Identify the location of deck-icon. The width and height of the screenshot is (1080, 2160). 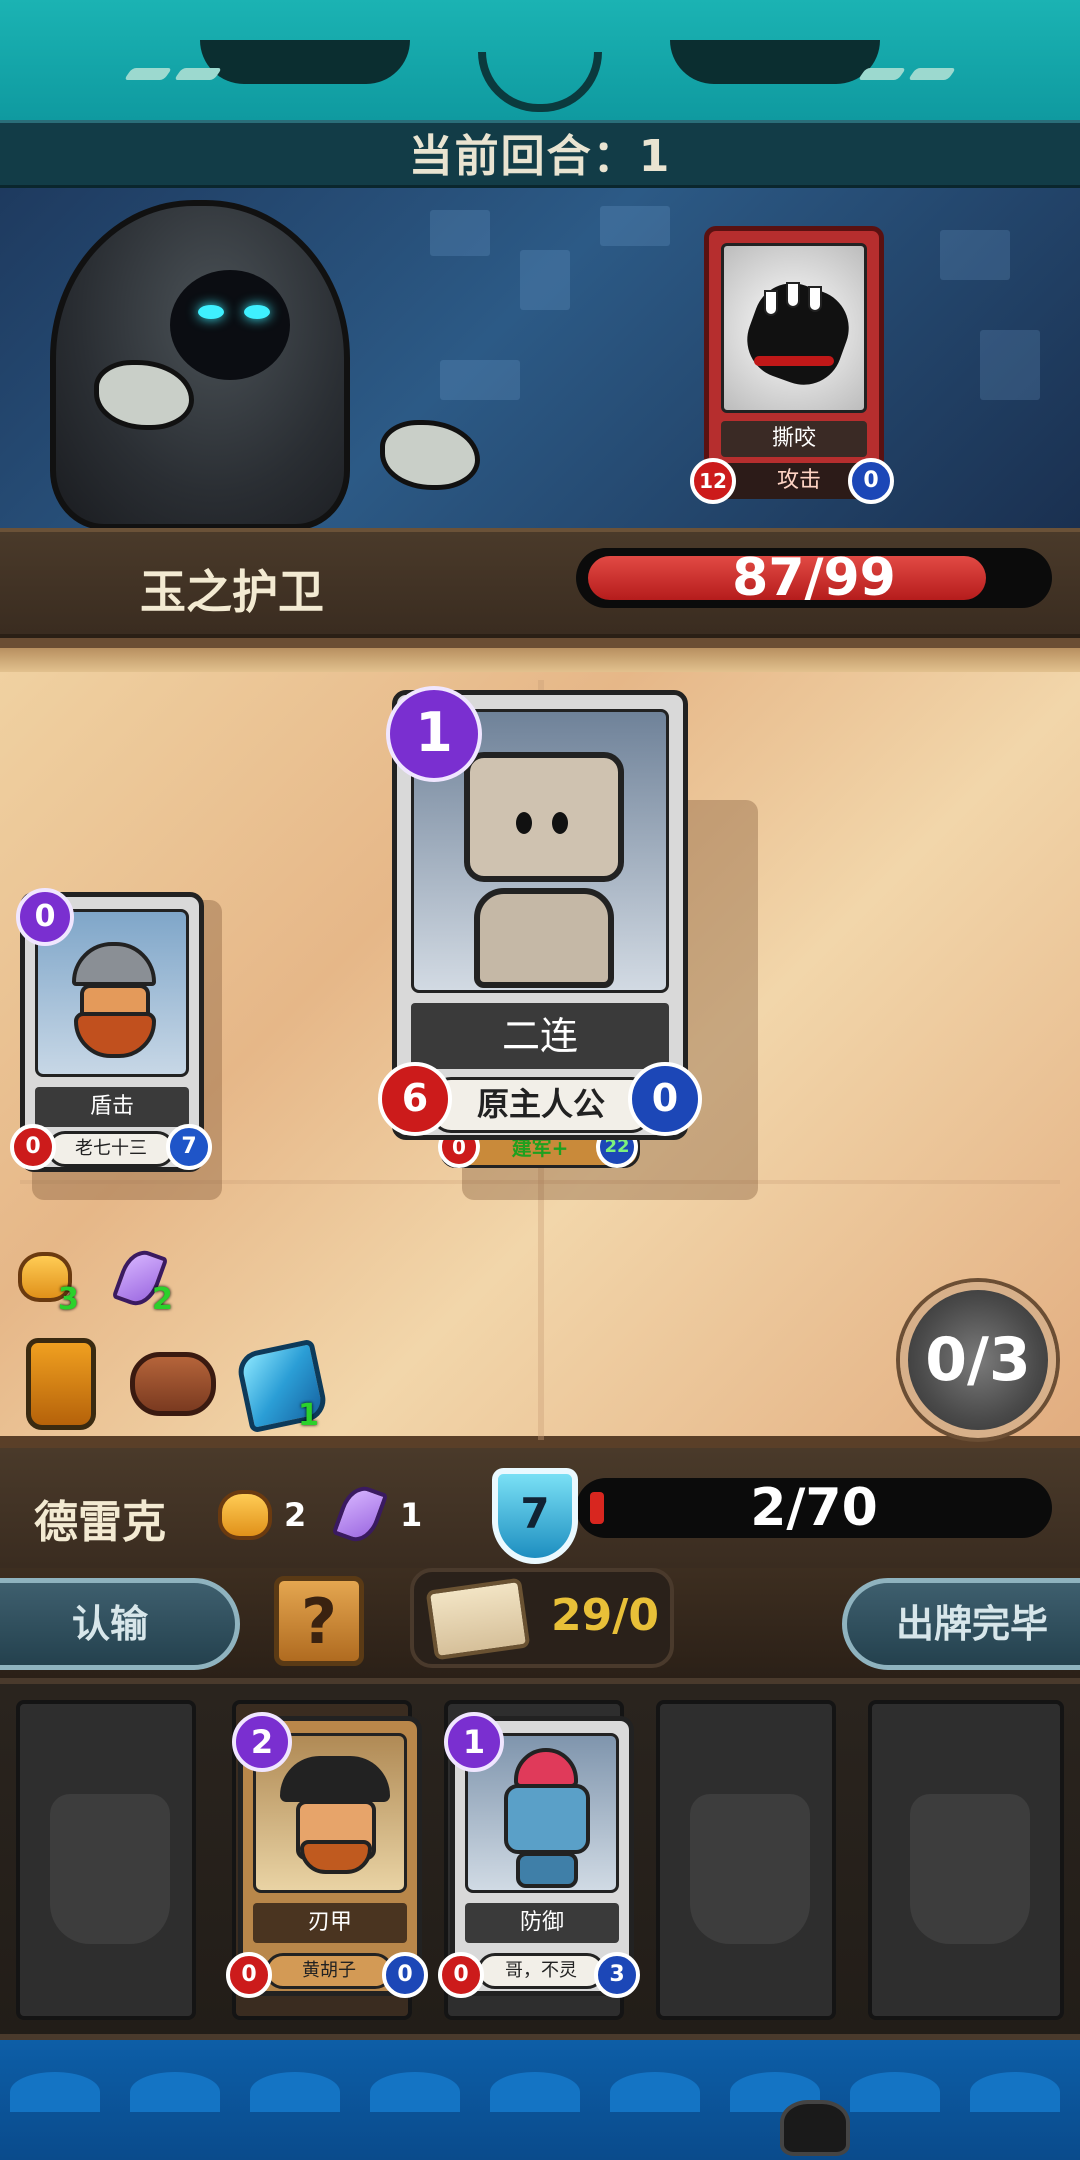
(478, 1619).